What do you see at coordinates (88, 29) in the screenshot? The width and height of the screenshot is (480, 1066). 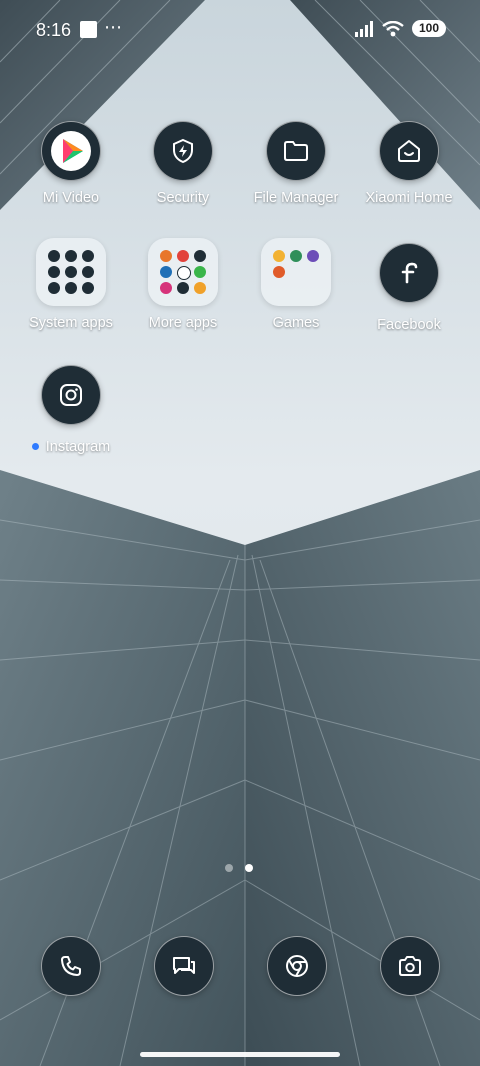 I see `notification-square-icon` at bounding box center [88, 29].